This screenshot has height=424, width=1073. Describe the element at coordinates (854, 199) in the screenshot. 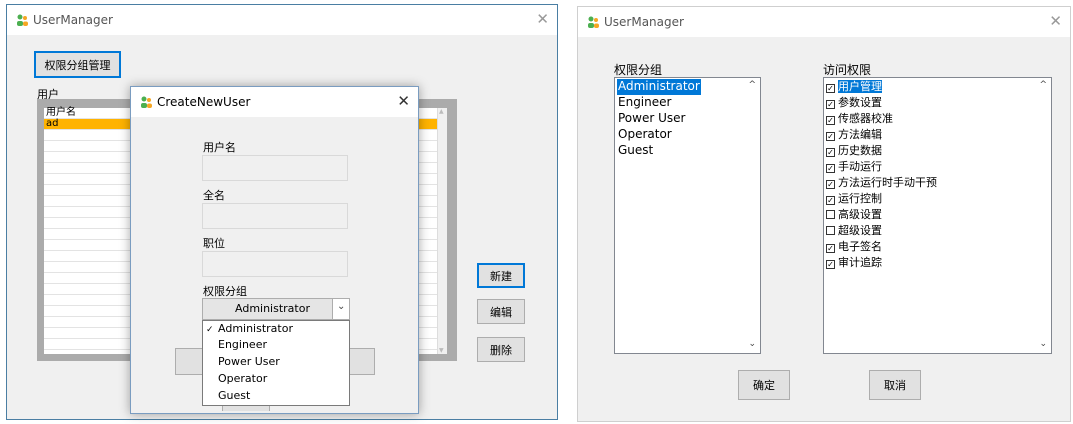

I see `permission-run-control: ✓ 运行控制` at that location.